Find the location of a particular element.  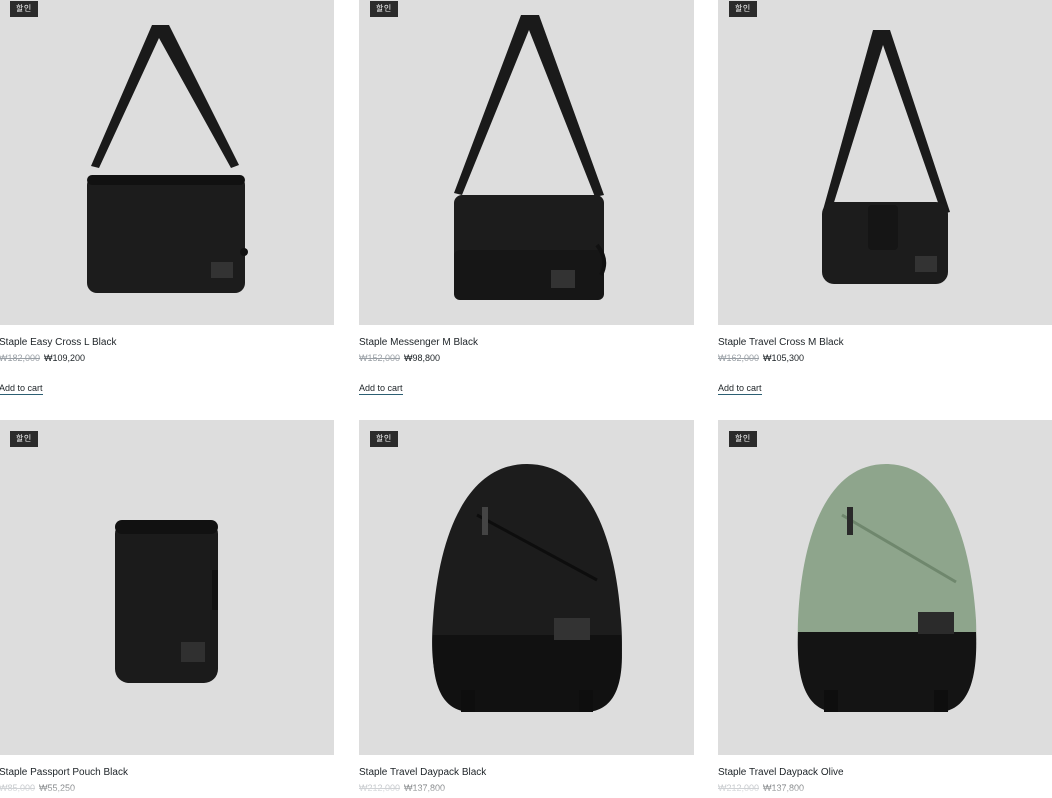

olive-daypack-image is located at coordinates (887, 588).